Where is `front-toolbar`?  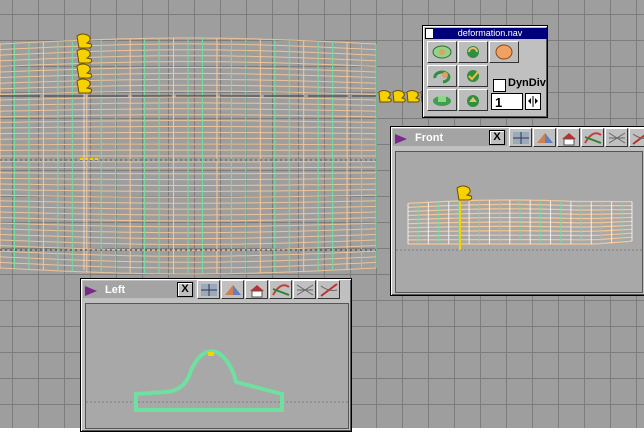
front-toolbar is located at coordinates (576, 137).